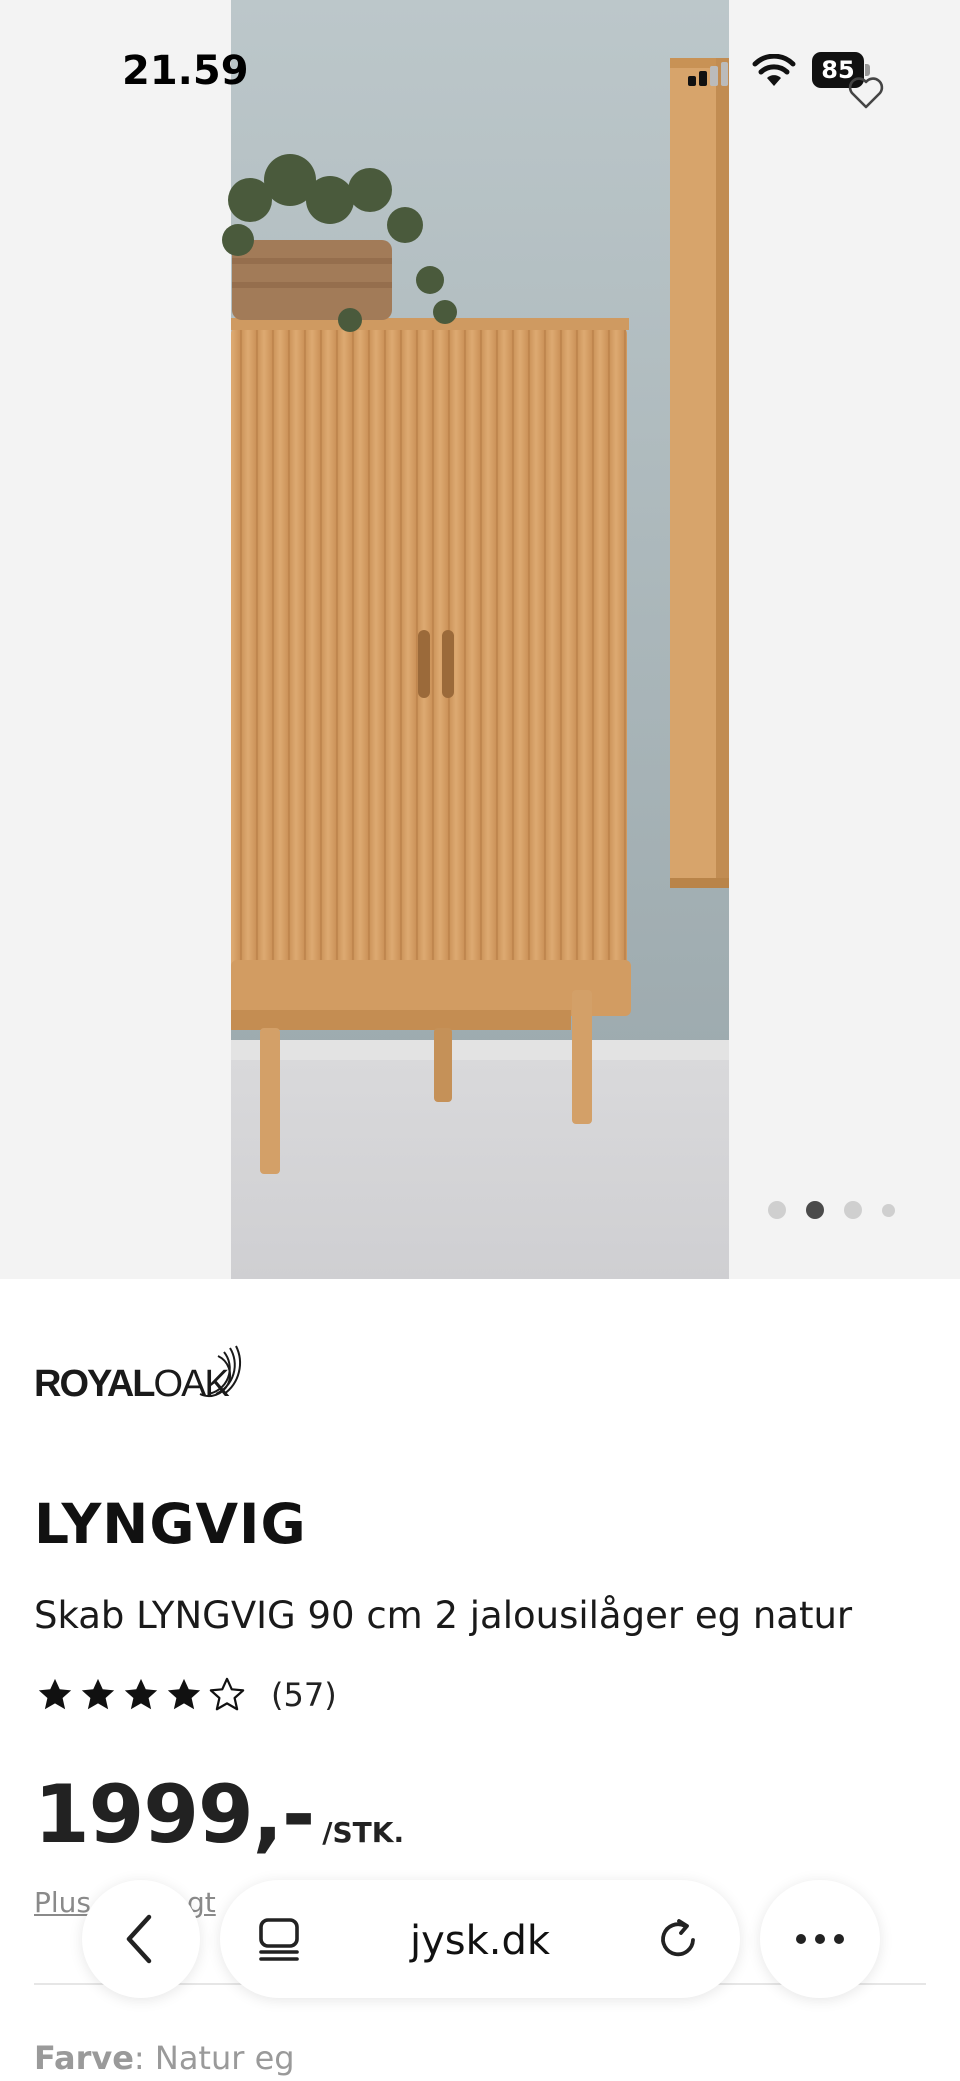  I want to click on color-label: Farve, so click(84, 2058).